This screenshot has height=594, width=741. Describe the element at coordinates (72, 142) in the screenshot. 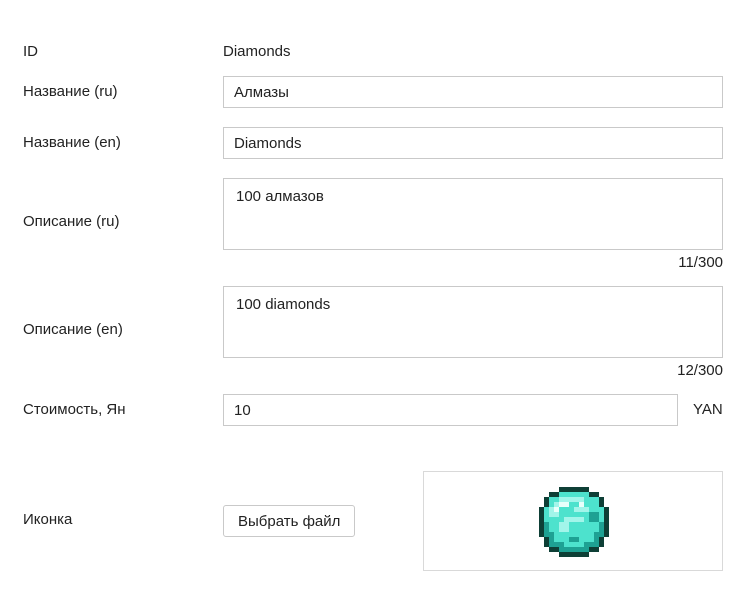

I see `name-en-label: Название (en)` at that location.